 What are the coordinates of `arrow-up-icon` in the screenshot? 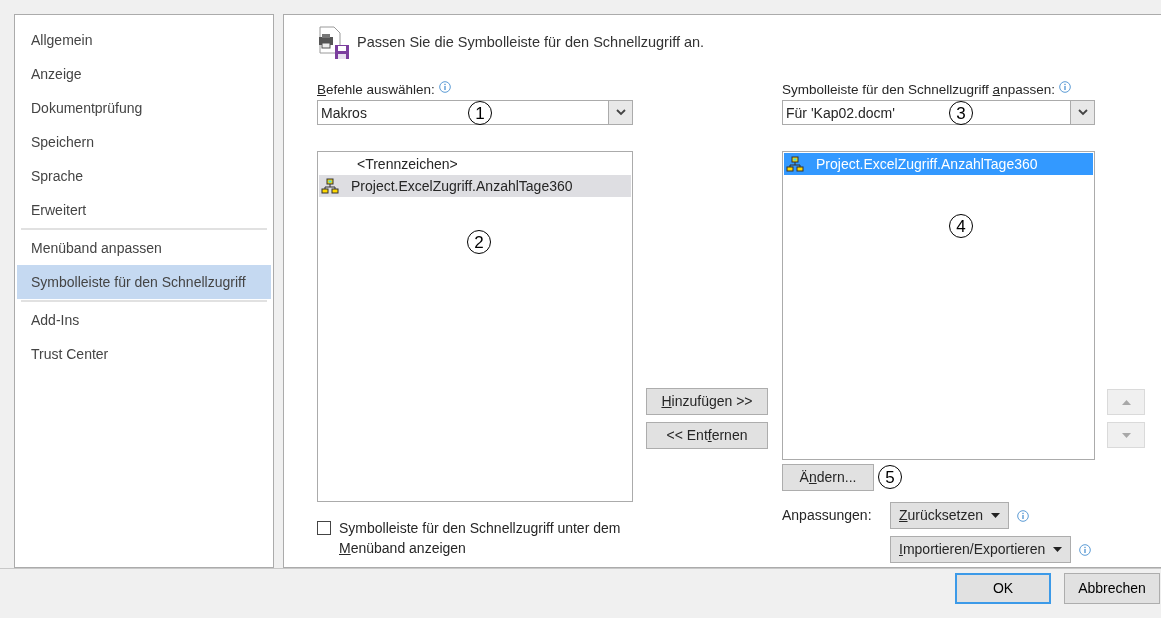 It's located at (1126, 402).